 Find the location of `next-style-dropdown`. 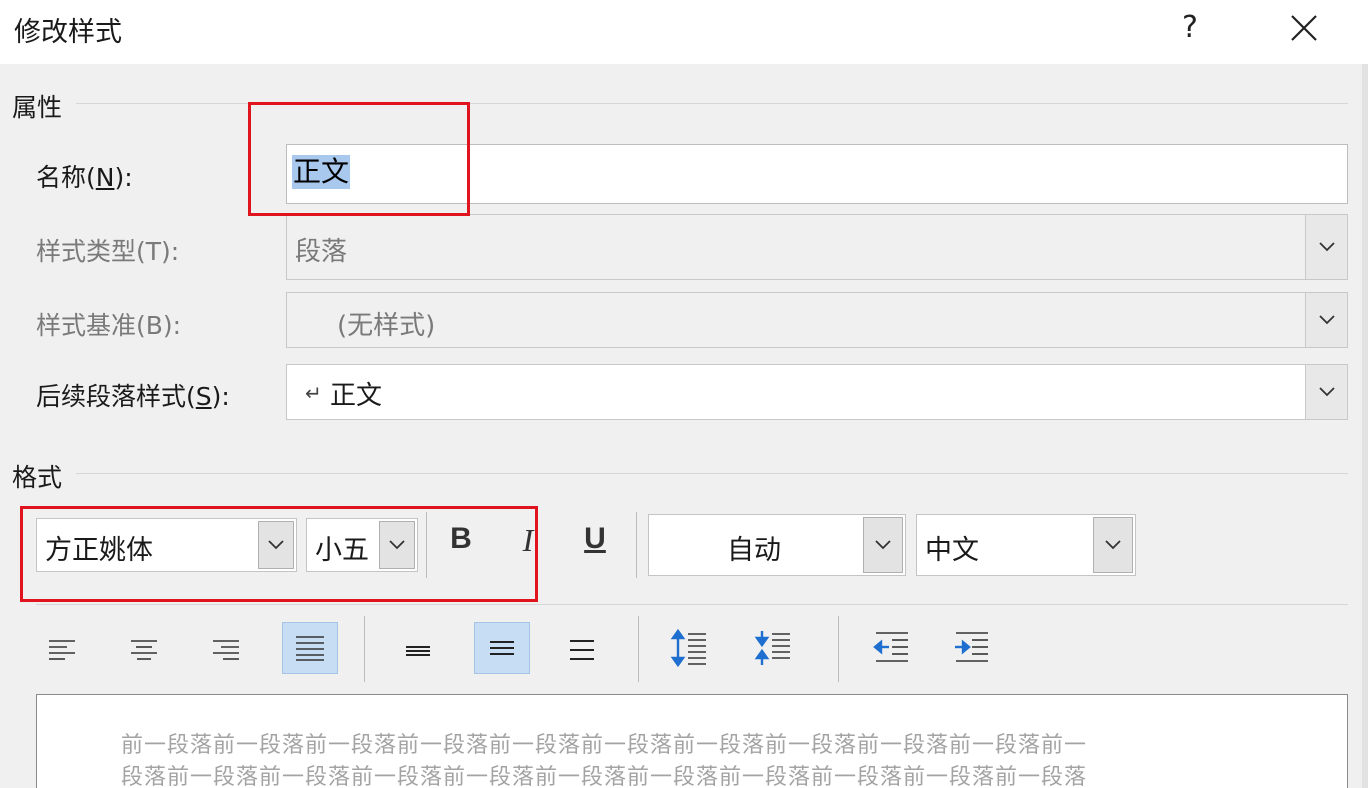

next-style-dropdown is located at coordinates (1326, 392).